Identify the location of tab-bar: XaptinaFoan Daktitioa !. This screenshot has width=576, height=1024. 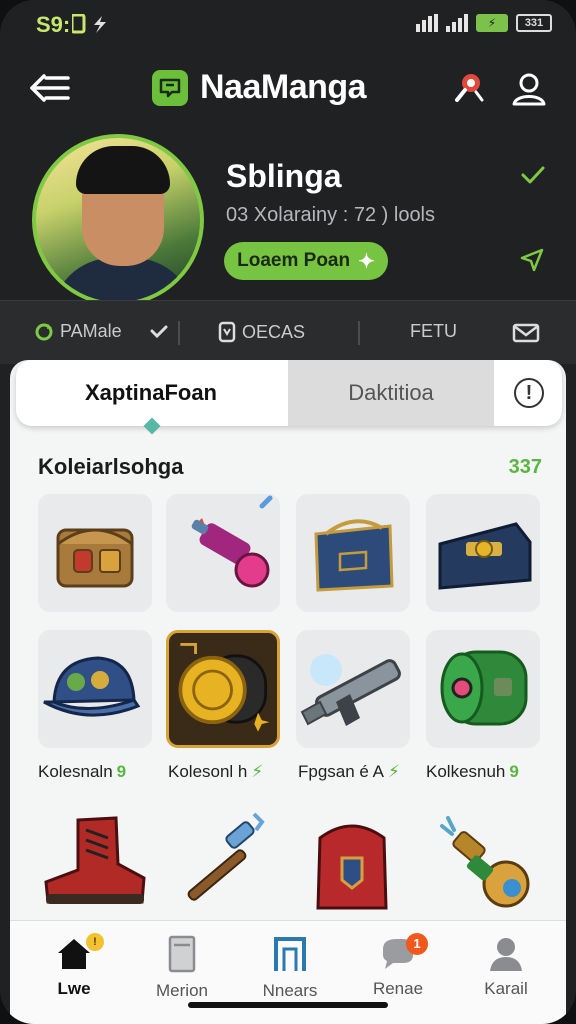
(289, 393).